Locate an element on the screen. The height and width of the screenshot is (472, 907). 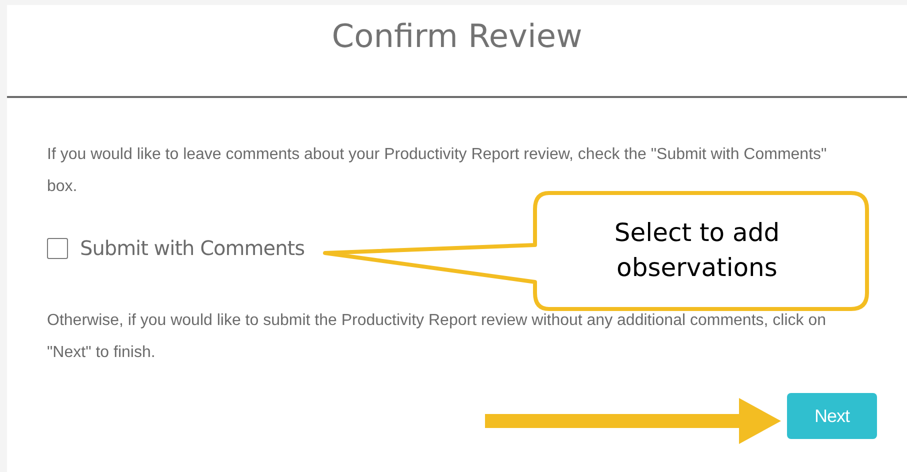
body-text: Otherwise, if you would like to submit the Productivity Report review without any additional comments, click on "Next" to finish. is located at coordinates (437, 337).